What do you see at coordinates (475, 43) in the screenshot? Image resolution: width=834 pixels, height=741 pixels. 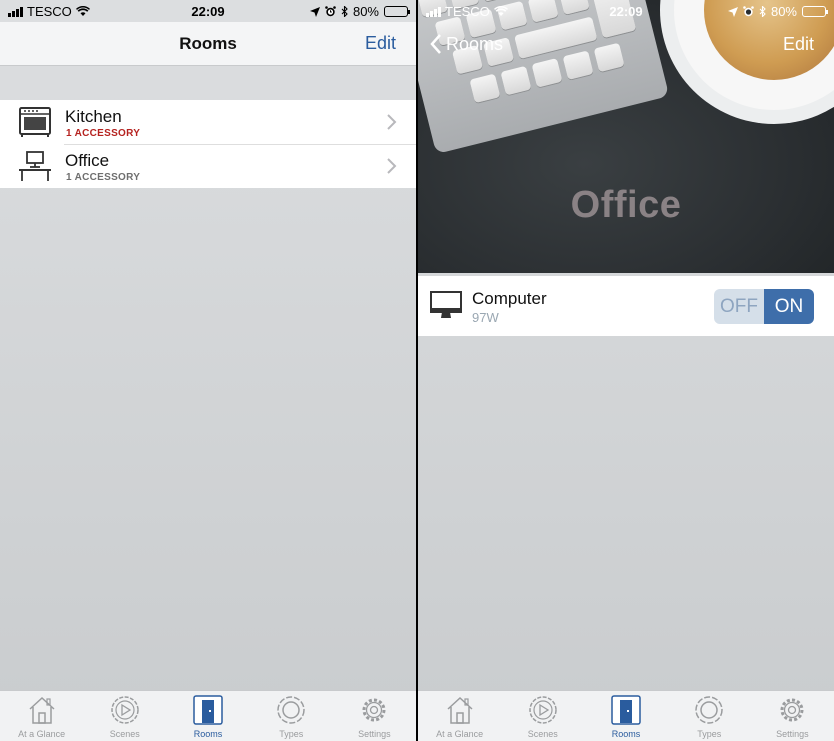 I see `back-label: Rooms` at bounding box center [475, 43].